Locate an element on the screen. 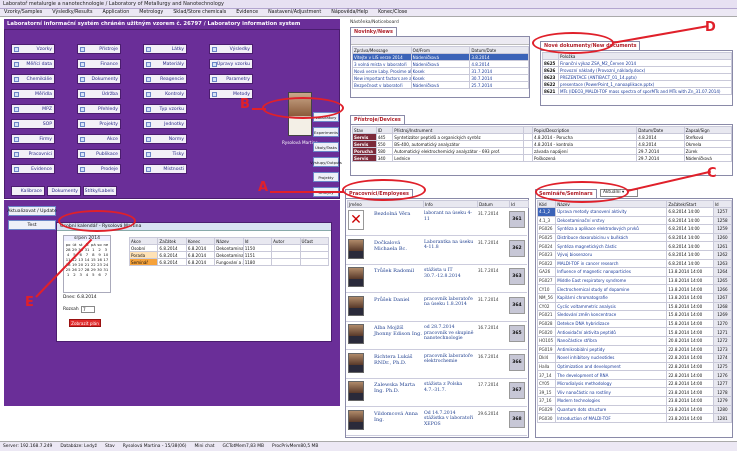  nav-button: Pracovníci is located at coordinates (33, 154).